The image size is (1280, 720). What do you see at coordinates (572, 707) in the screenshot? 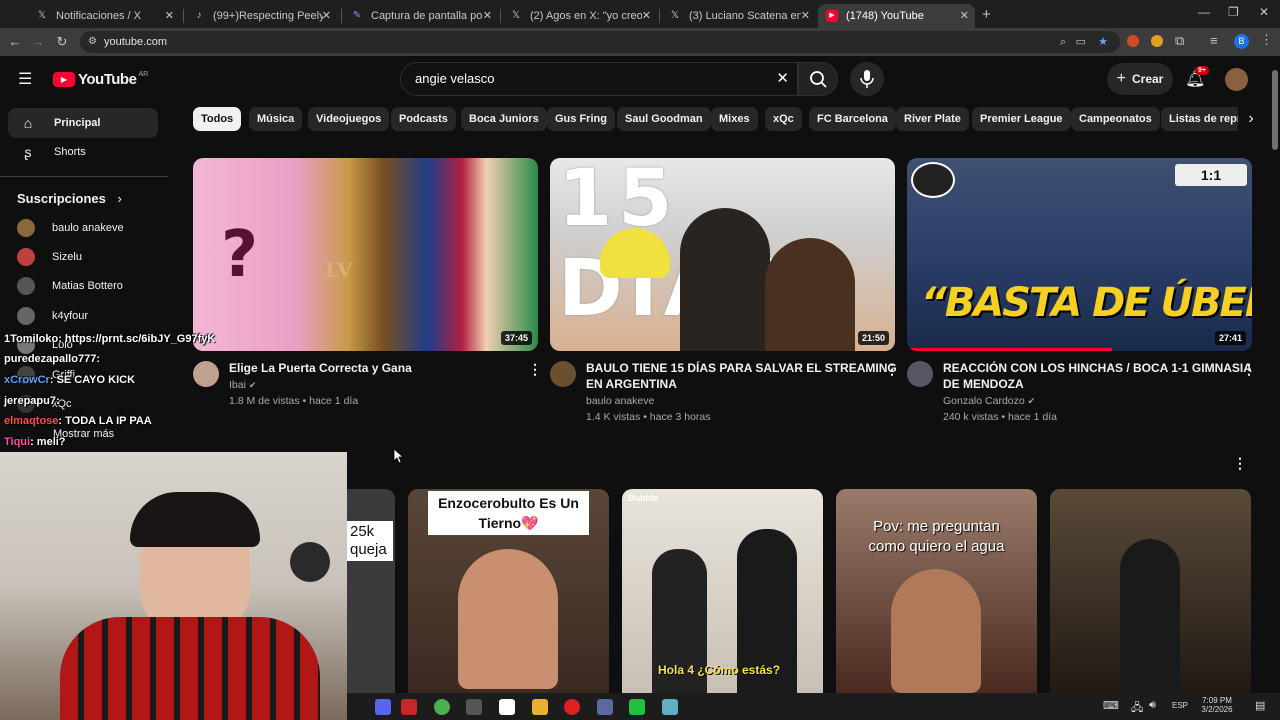
I see `opera-icon` at bounding box center [572, 707].